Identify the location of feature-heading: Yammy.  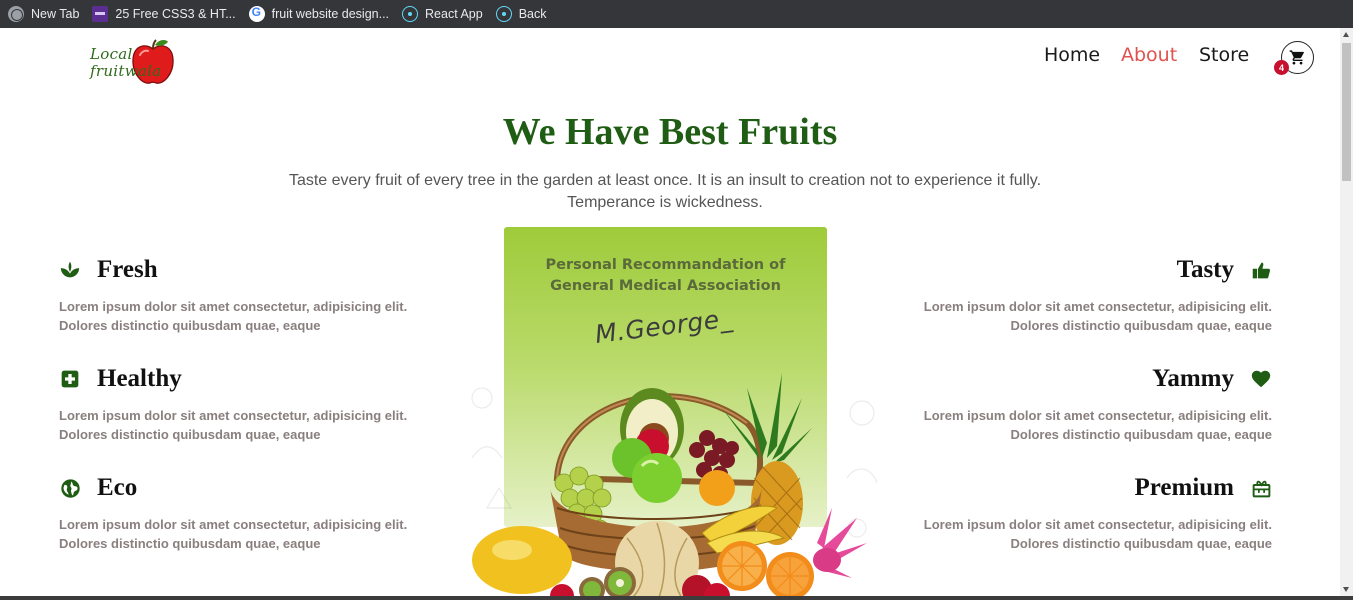
(1072, 379).